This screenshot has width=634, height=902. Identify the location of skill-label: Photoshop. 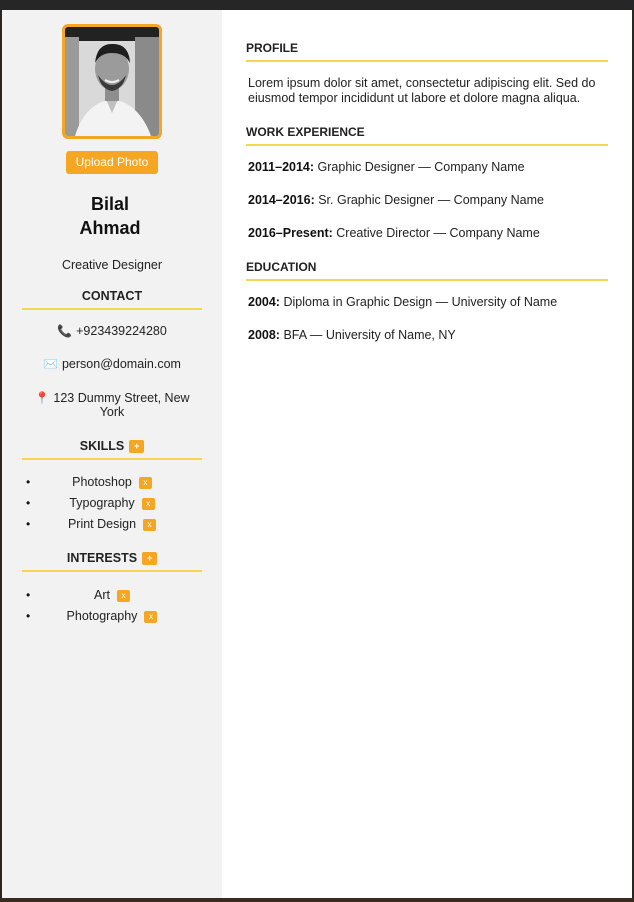
(102, 482).